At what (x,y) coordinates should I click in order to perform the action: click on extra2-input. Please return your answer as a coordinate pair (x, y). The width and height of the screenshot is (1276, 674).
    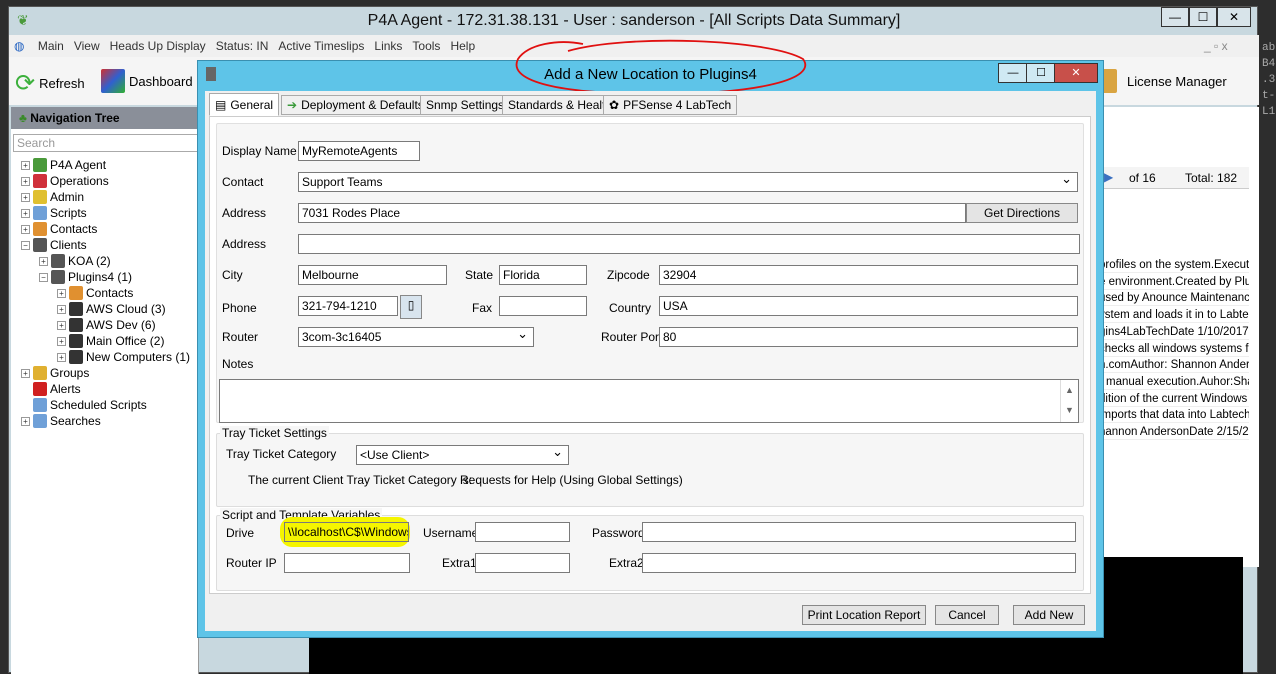
    Looking at the image, I should click on (859, 563).